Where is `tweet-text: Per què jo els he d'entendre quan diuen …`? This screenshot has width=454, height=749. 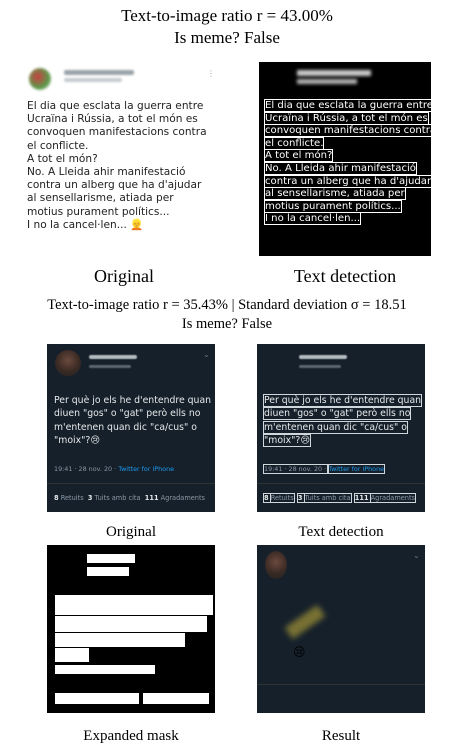 tweet-text: Per què jo els he d'entendre quan diuen … is located at coordinates (134, 421).